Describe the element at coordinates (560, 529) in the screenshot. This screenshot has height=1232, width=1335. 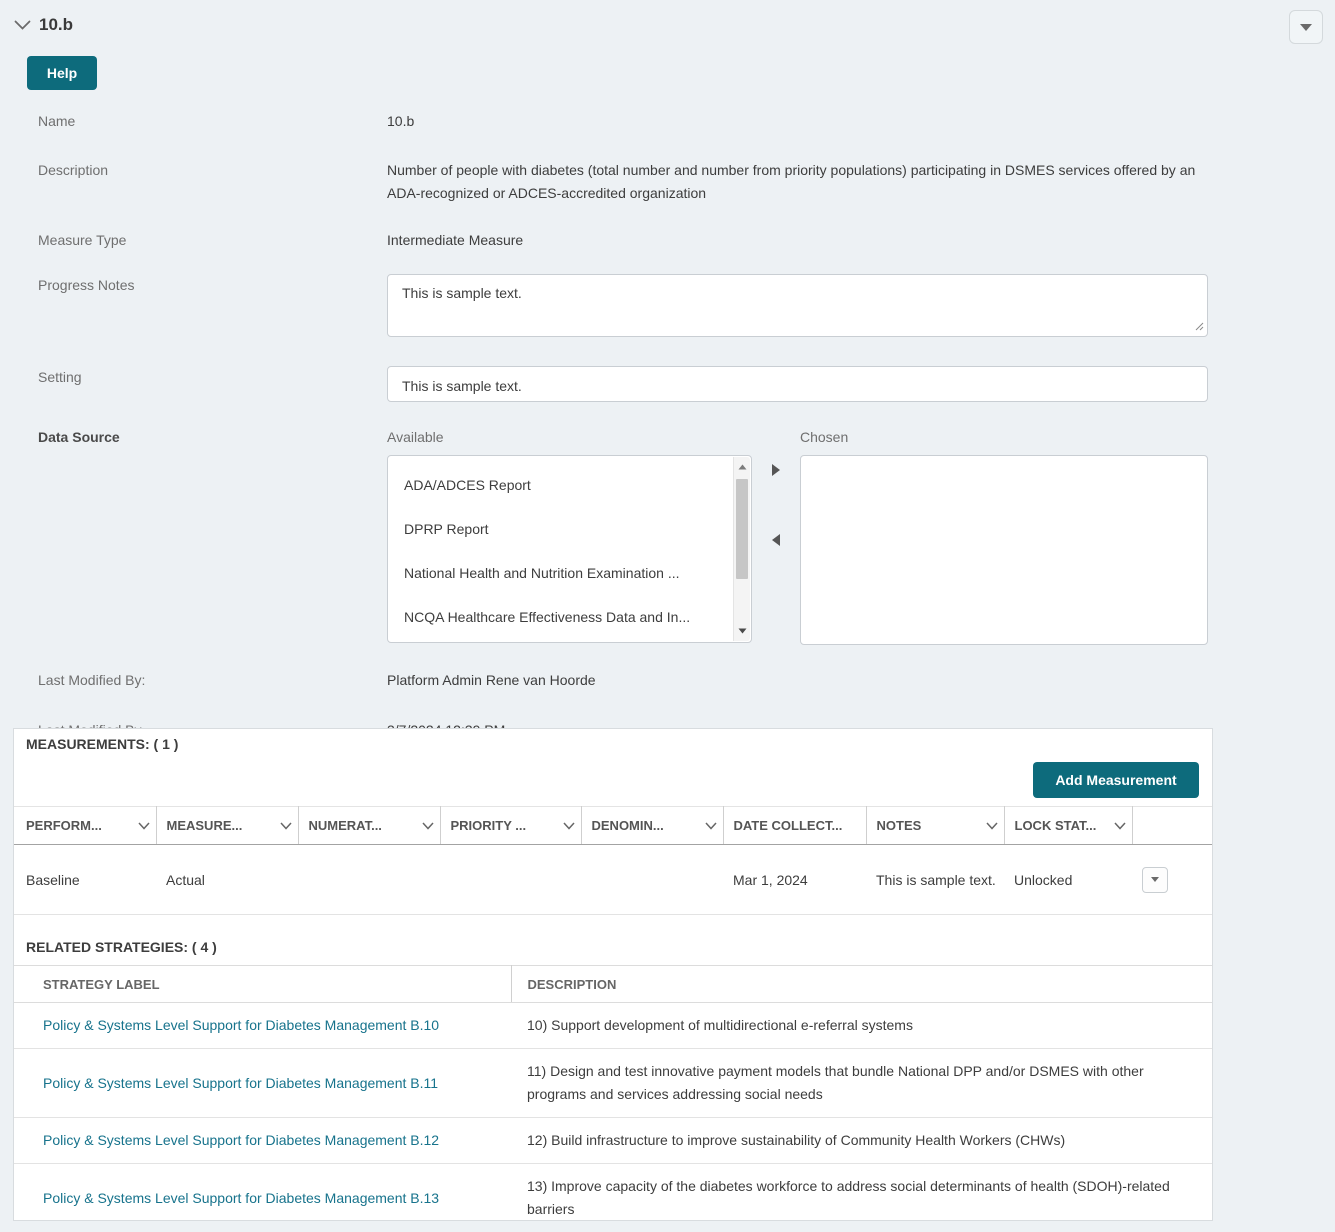
I see `available-option: DPRP Report` at that location.